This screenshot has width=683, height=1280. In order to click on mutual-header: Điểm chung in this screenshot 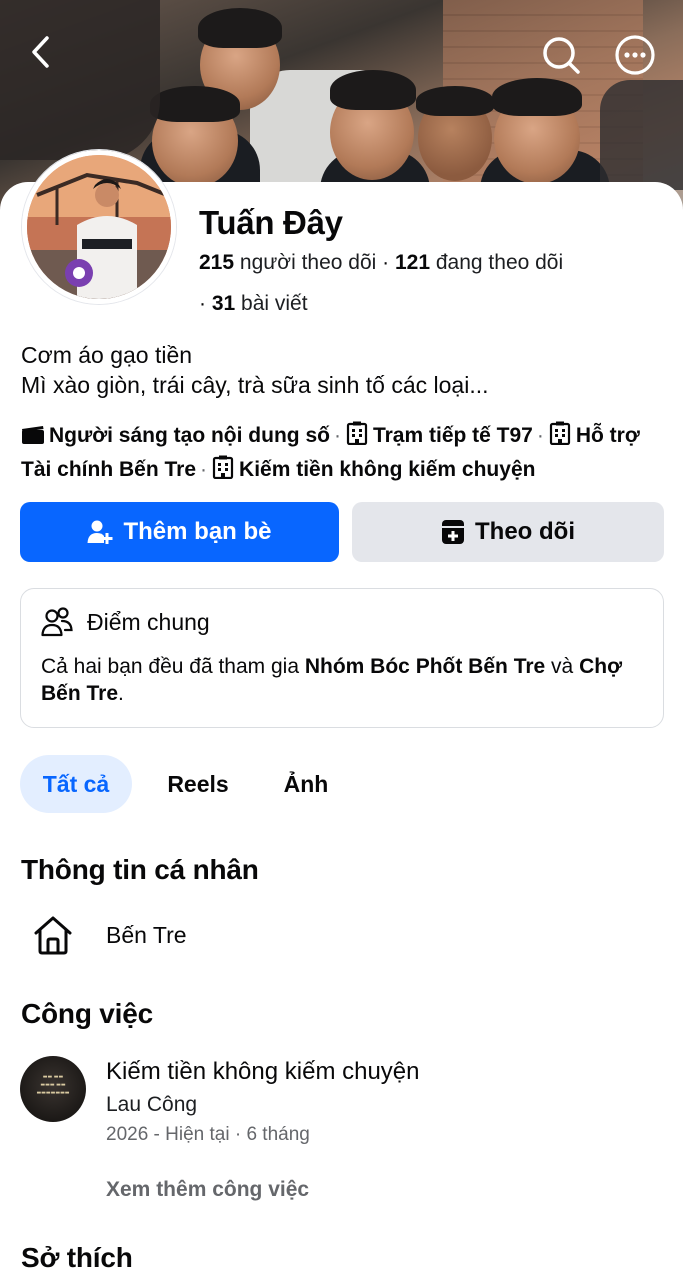, I will do `click(125, 622)`.